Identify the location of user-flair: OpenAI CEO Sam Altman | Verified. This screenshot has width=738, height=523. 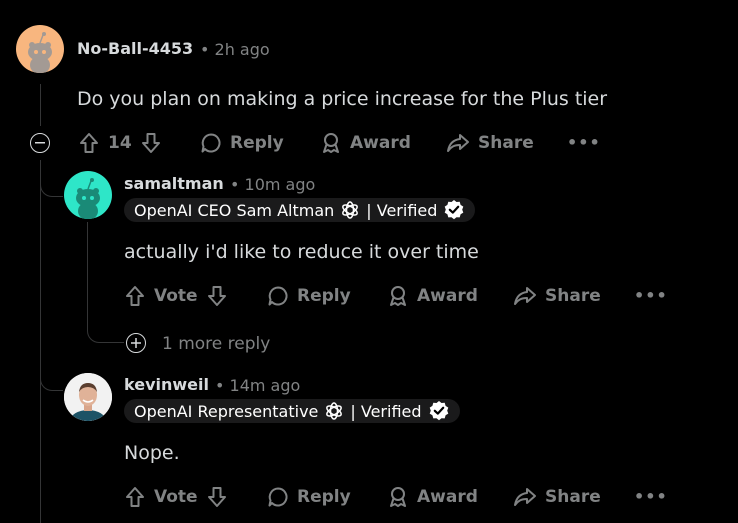
(300, 210).